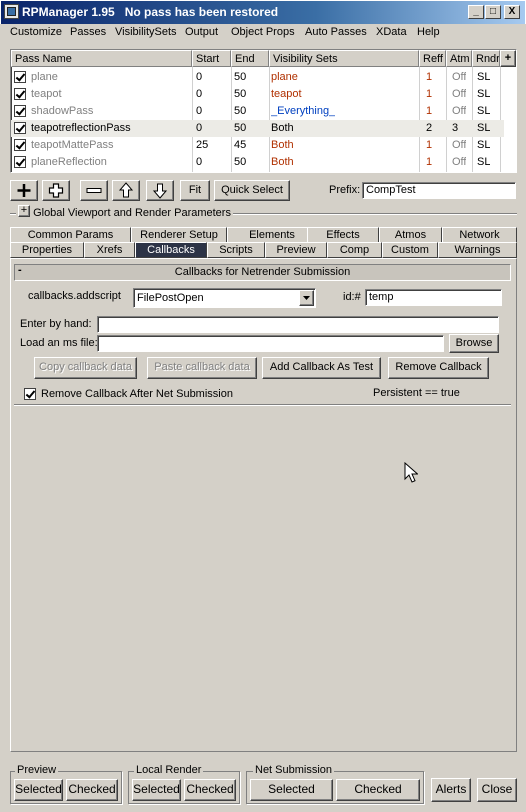  What do you see at coordinates (410, 235) in the screenshot?
I see `tab-atmos: Atmos` at bounding box center [410, 235].